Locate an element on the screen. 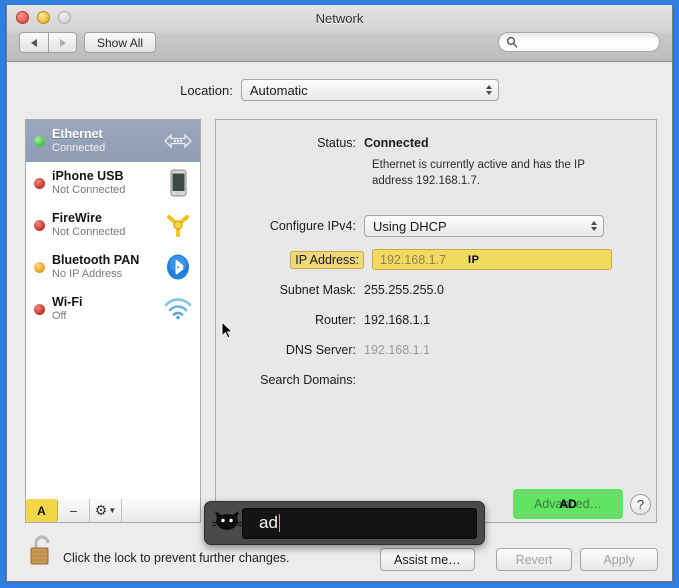 The width and height of the screenshot is (679, 588). search-domains-row: Search Domains: is located at coordinates (290, 380).